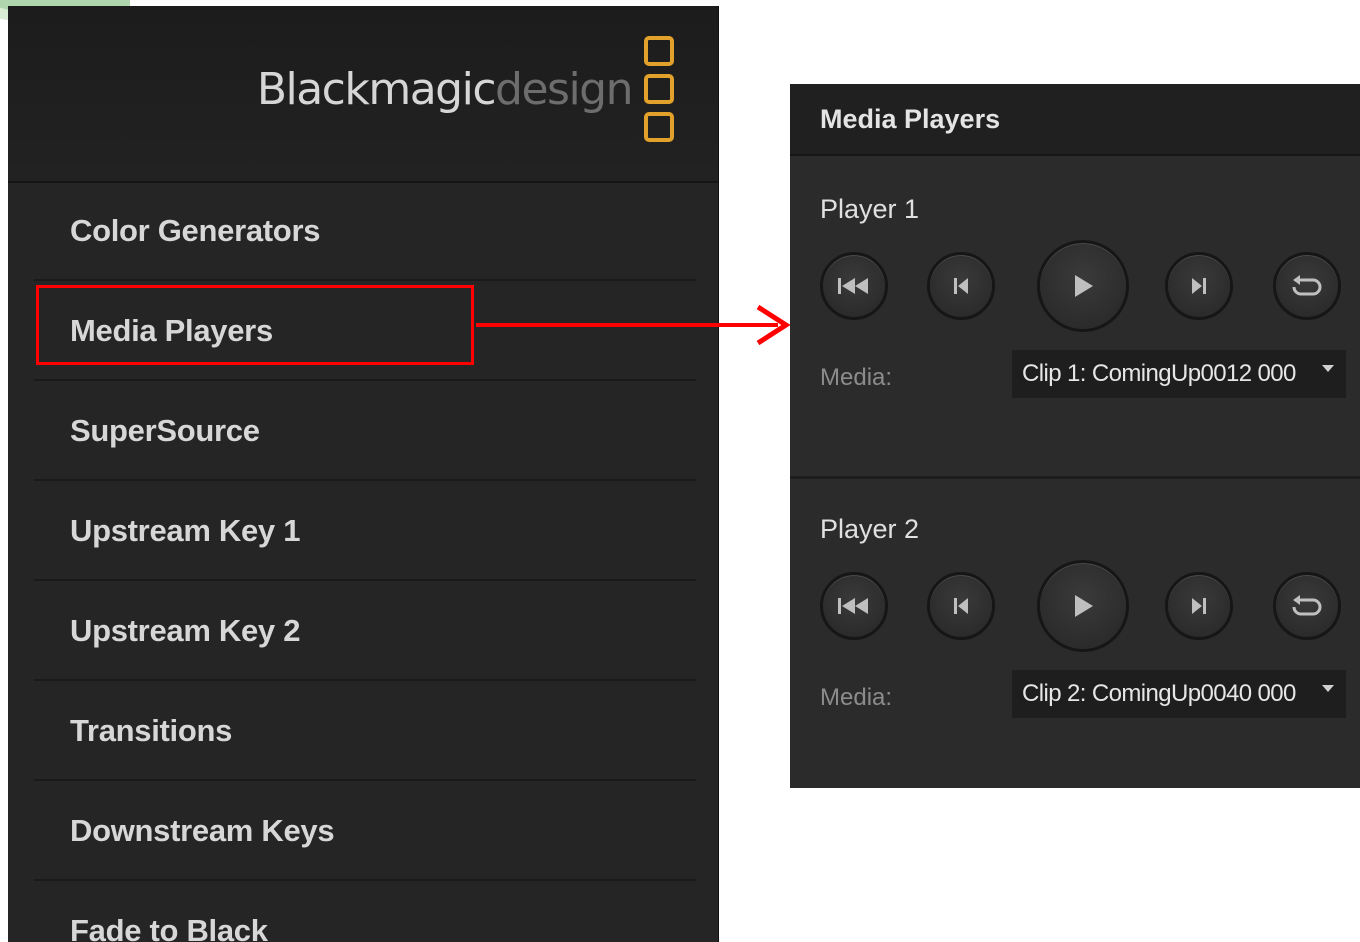  What do you see at coordinates (365, 431) in the screenshot?
I see `menu-item-supersource: SuperSource` at bounding box center [365, 431].